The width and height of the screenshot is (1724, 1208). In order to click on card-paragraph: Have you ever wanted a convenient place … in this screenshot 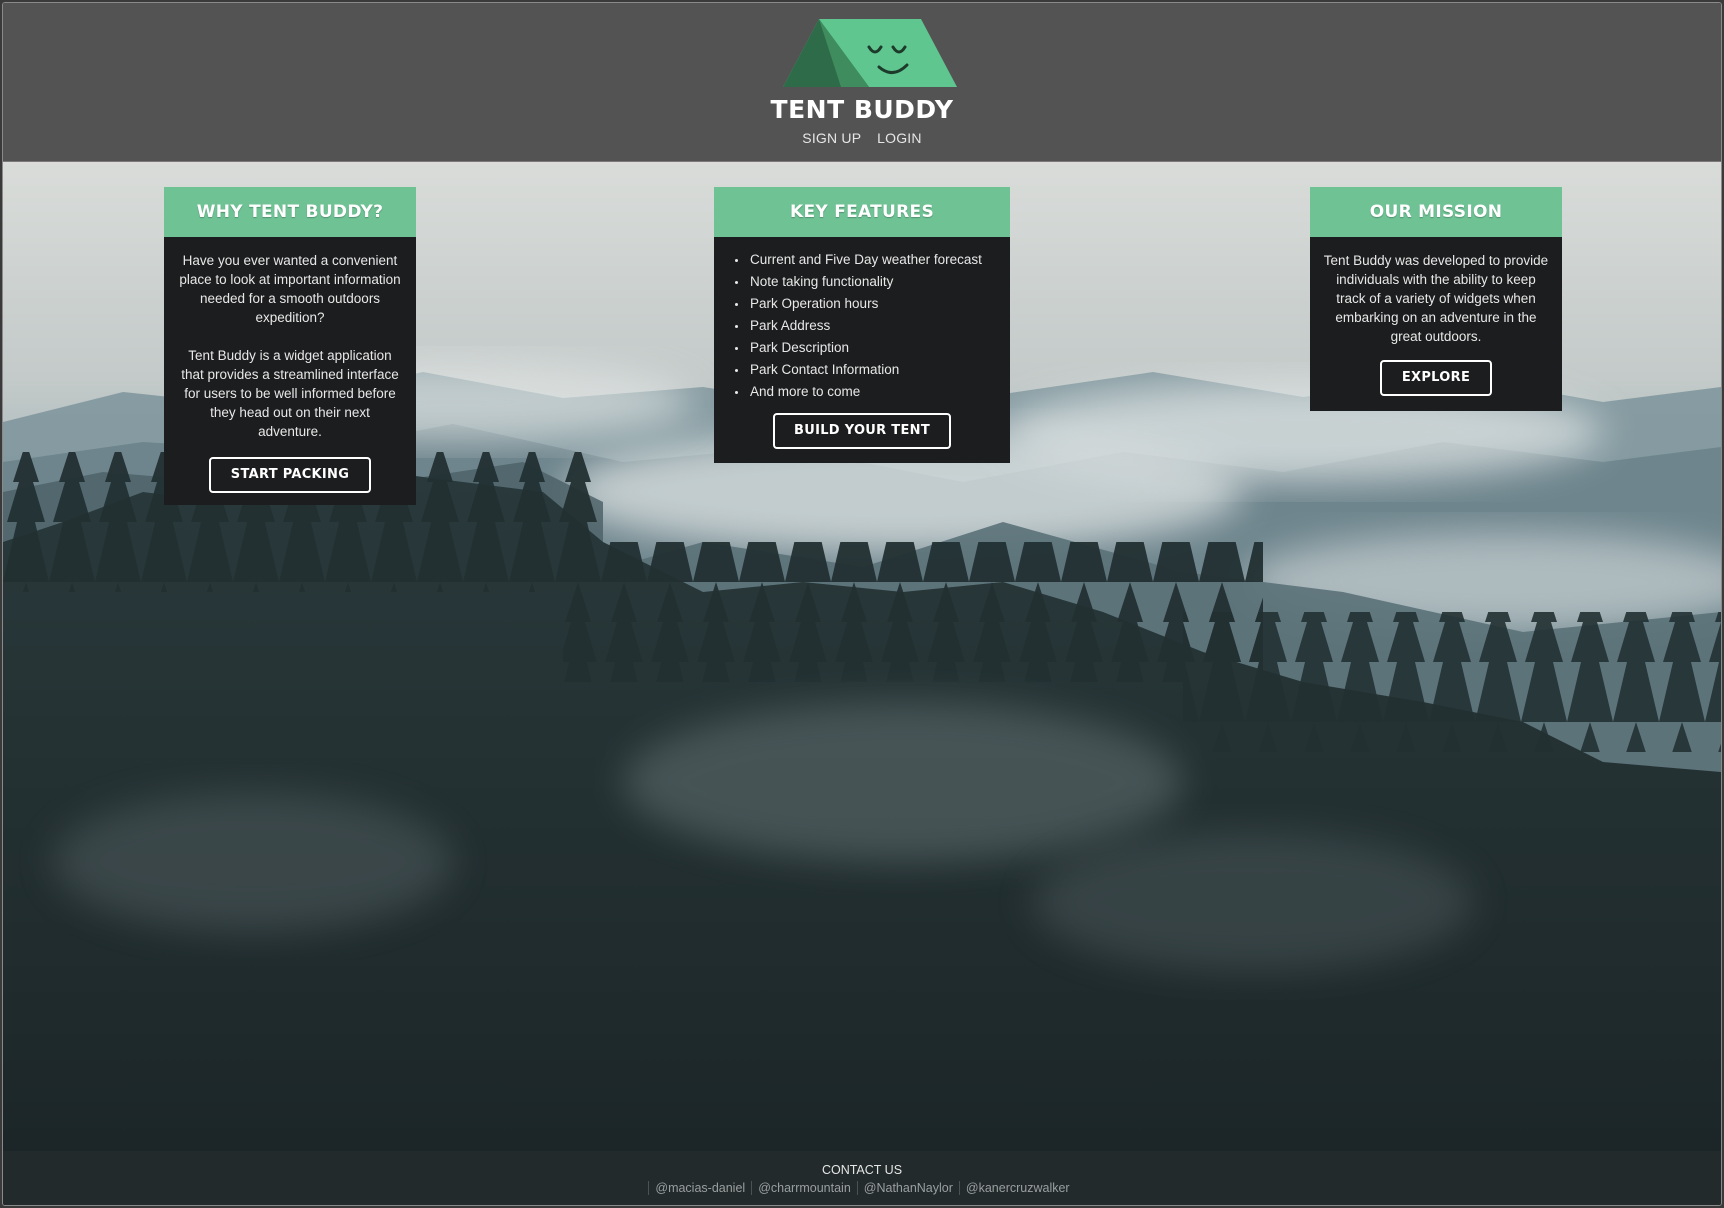, I will do `click(290, 289)`.